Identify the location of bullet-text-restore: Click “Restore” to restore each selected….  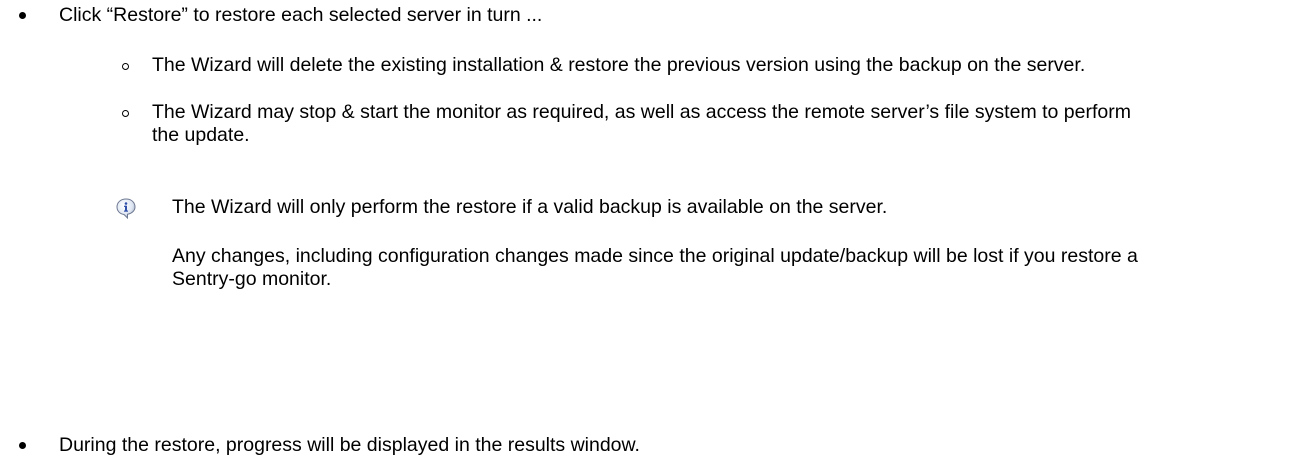
(301, 15).